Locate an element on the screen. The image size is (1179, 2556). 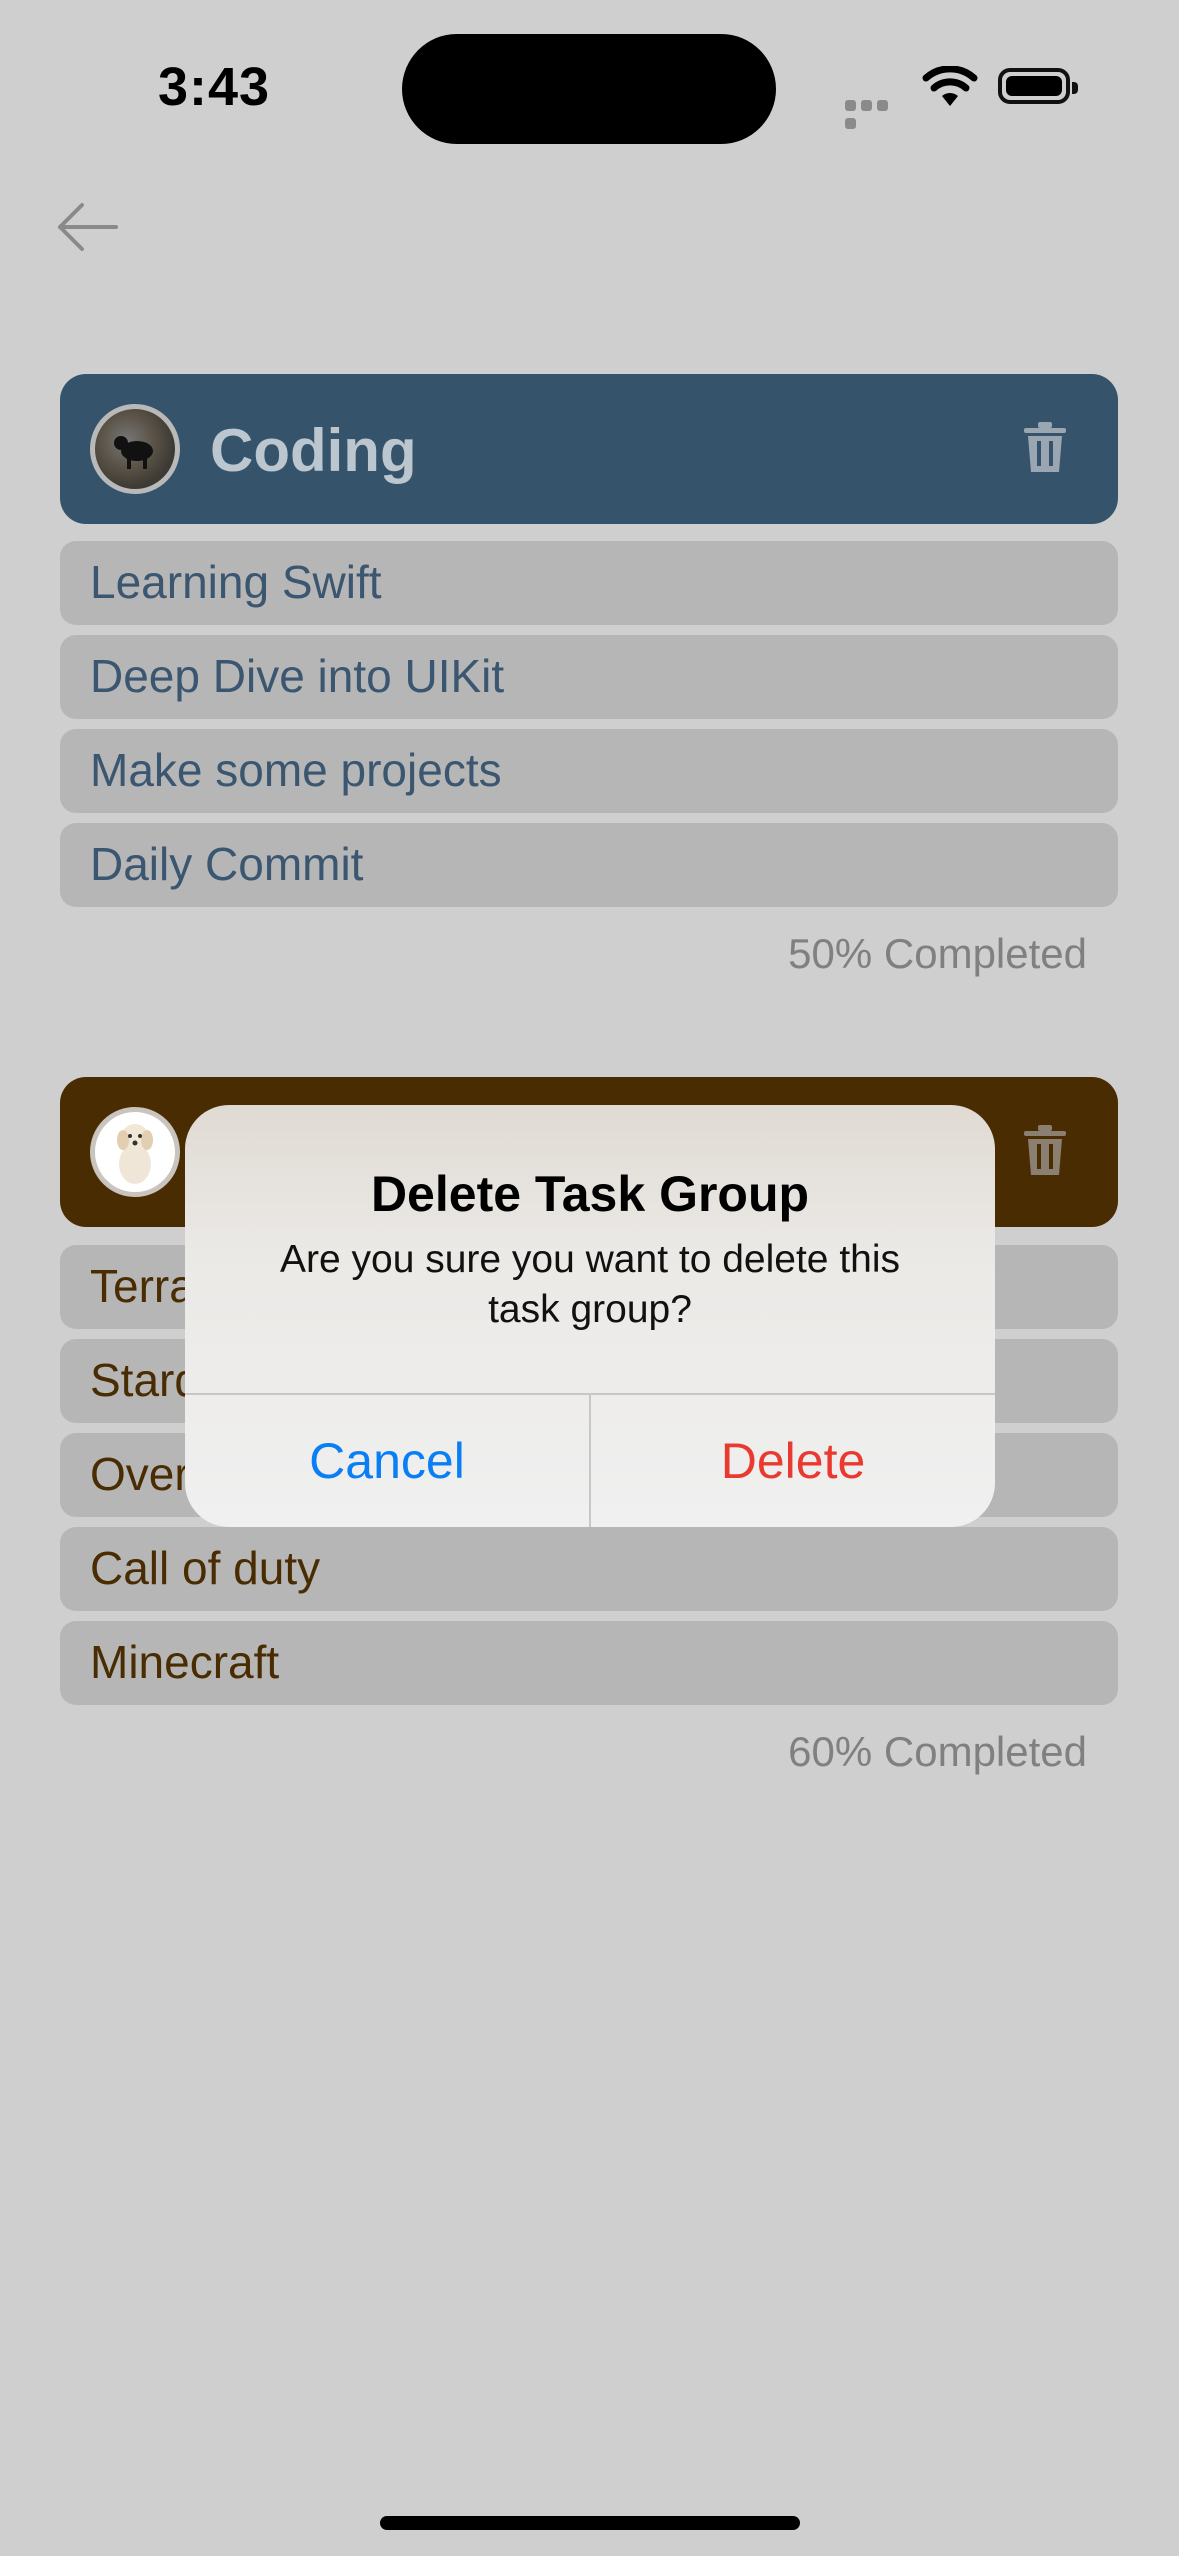
task-item: Call of duty is located at coordinates (589, 1569).